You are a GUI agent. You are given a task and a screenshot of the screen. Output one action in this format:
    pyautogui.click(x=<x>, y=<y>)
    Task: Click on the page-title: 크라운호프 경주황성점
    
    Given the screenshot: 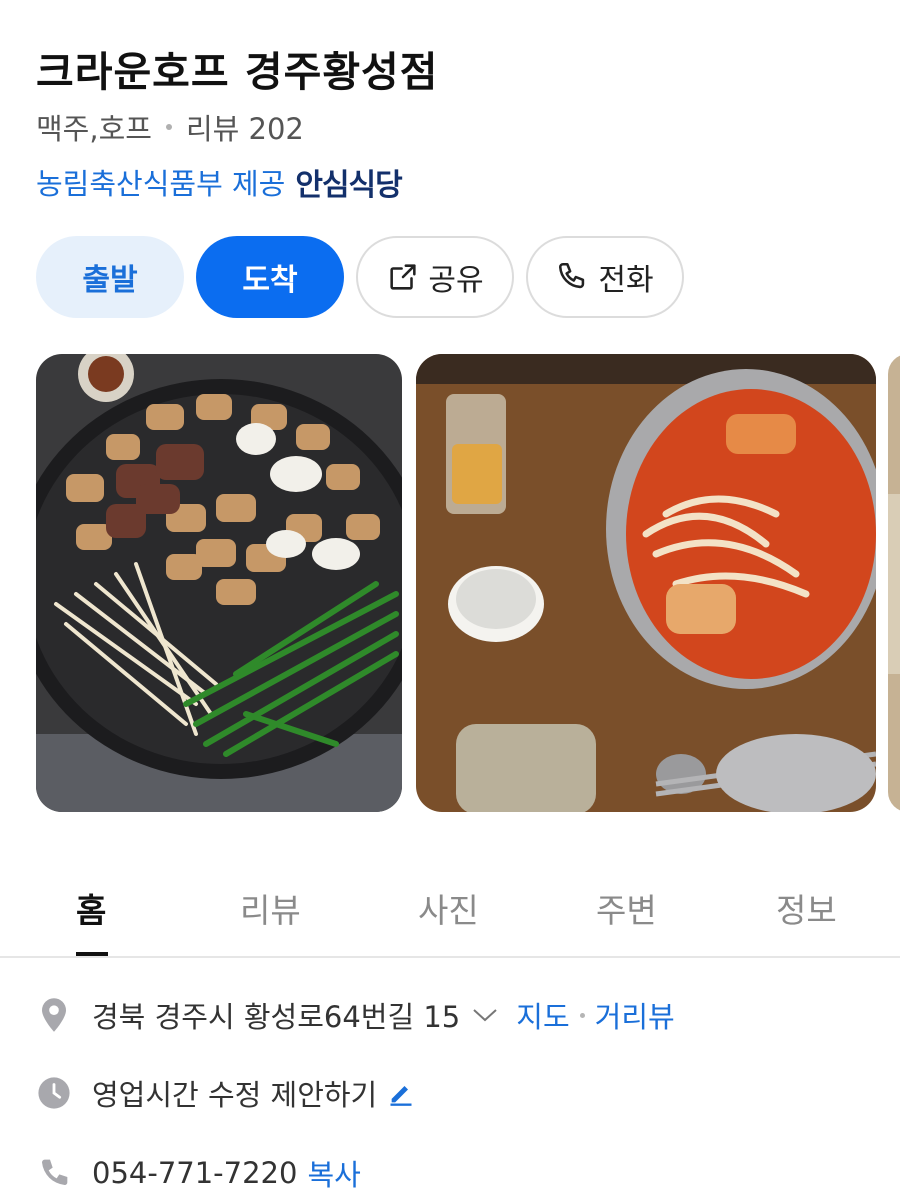 What is the action you would take?
    pyautogui.click(x=237, y=72)
    